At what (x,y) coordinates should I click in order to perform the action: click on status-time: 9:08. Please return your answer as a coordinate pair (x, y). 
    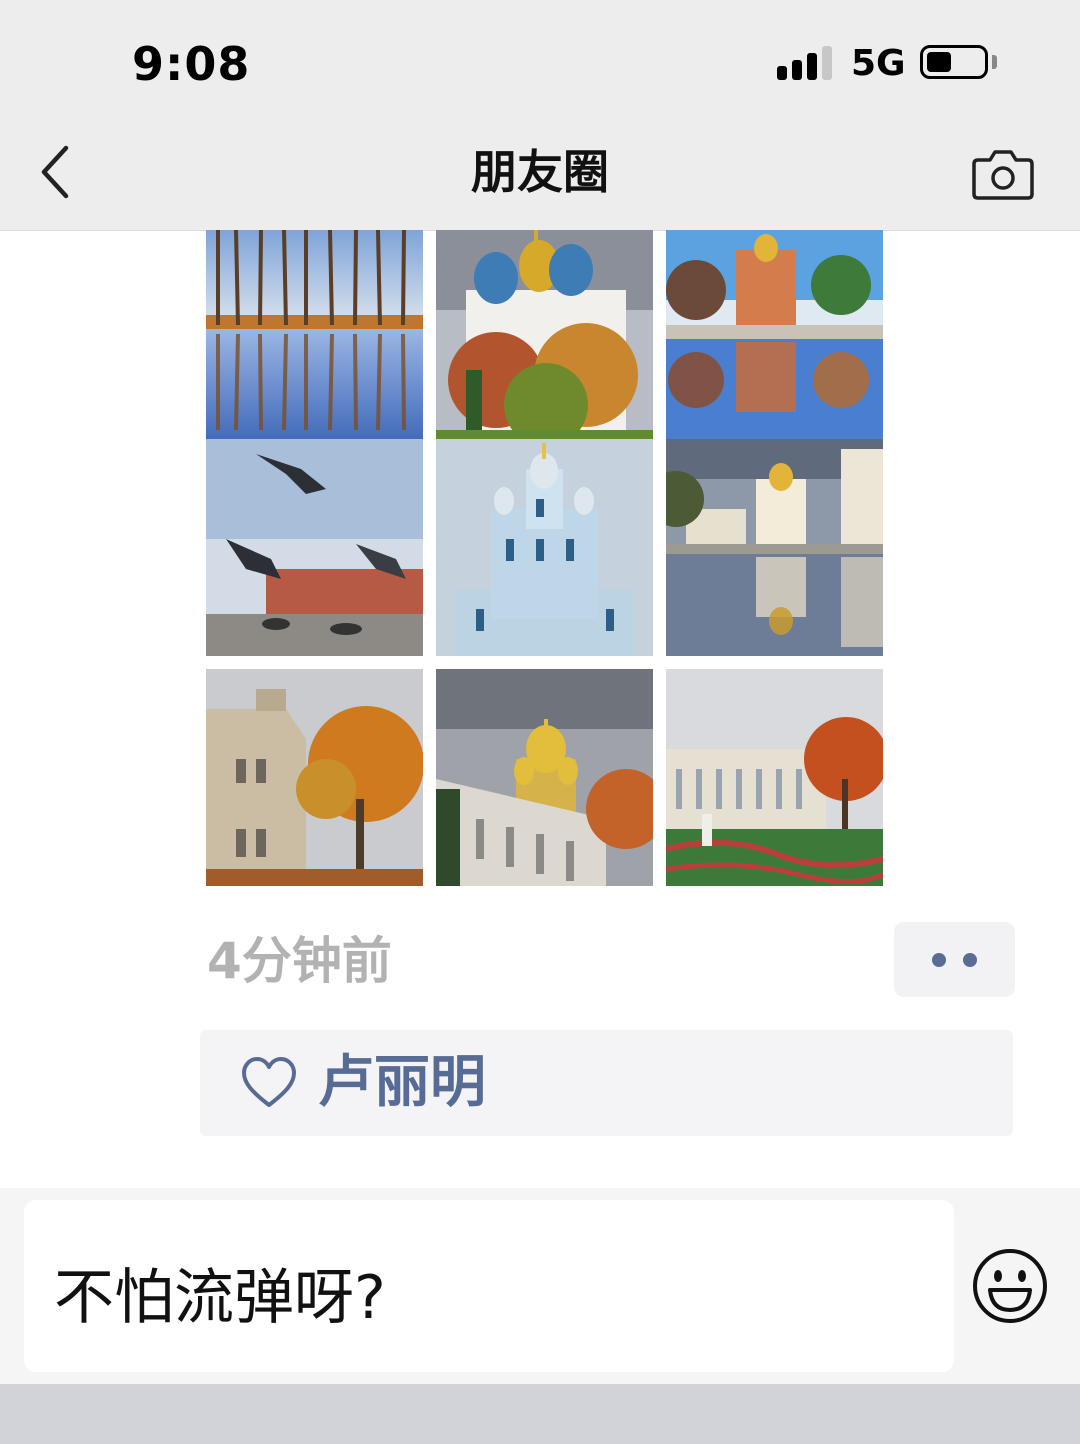
    Looking at the image, I should click on (191, 64).